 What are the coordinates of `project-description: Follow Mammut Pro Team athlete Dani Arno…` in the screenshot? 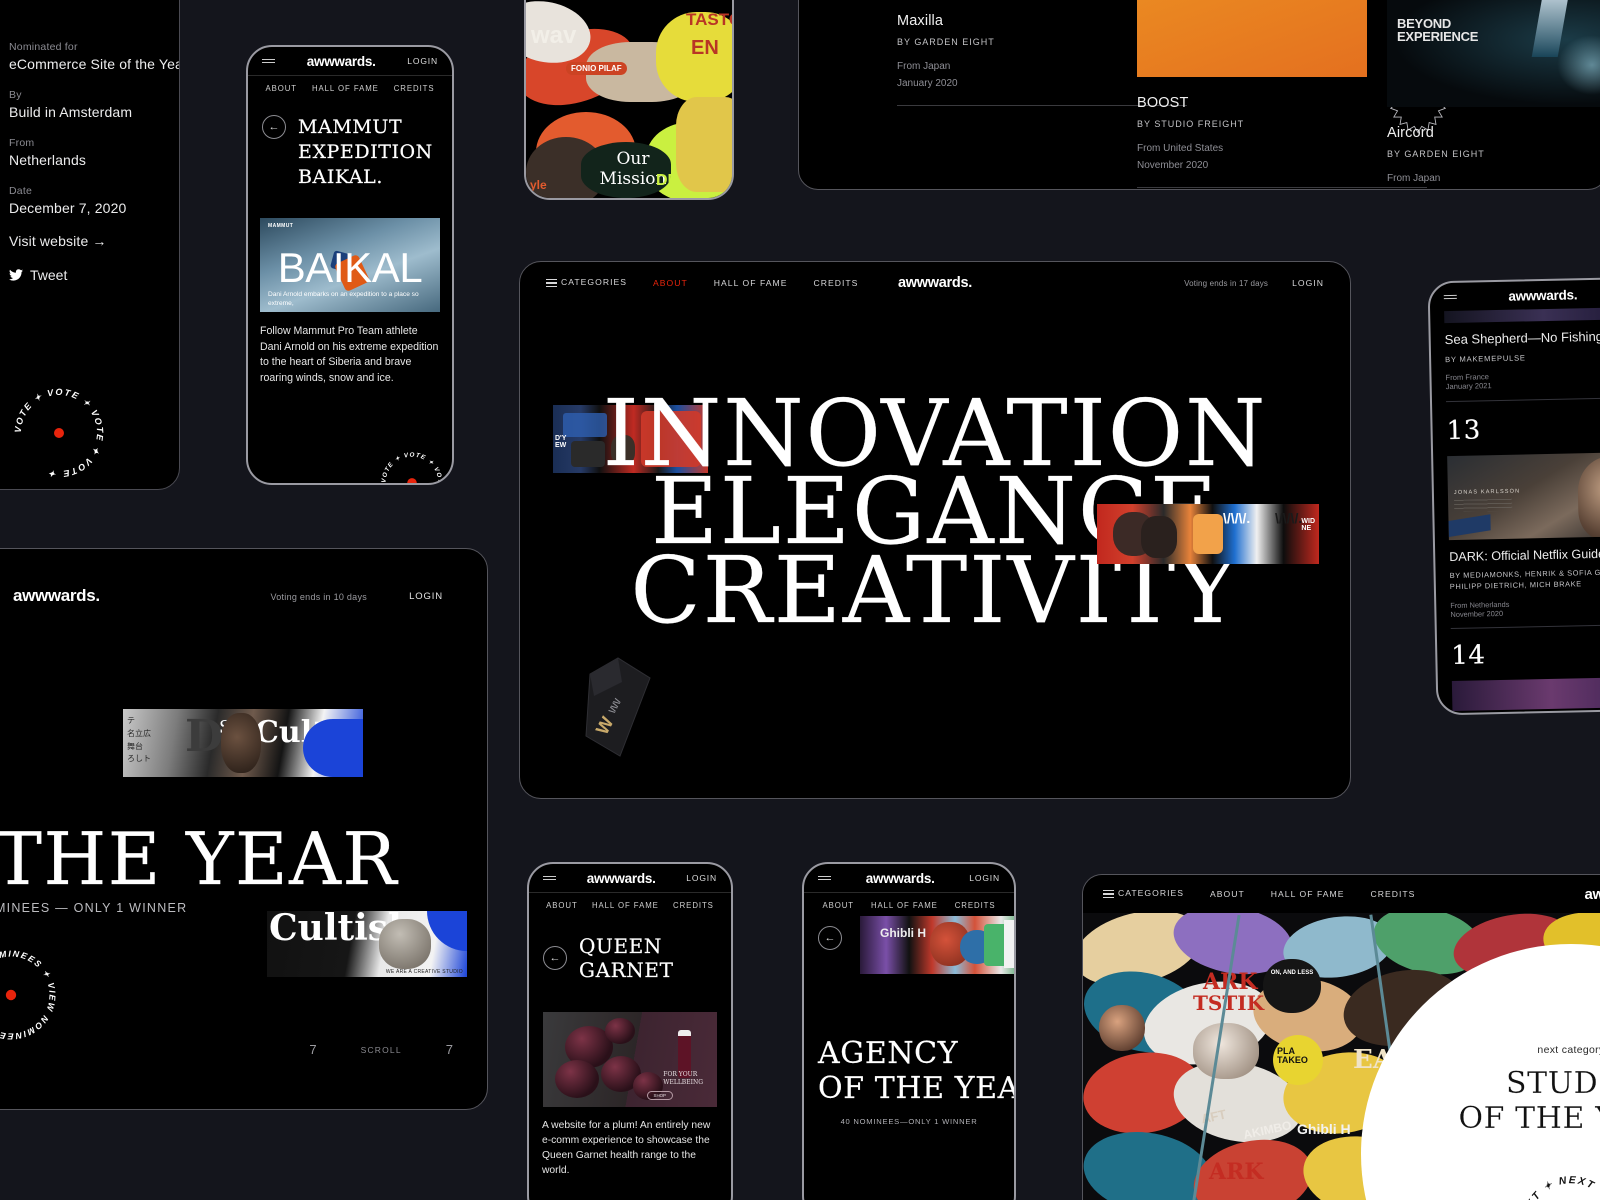 It's located at (349, 354).